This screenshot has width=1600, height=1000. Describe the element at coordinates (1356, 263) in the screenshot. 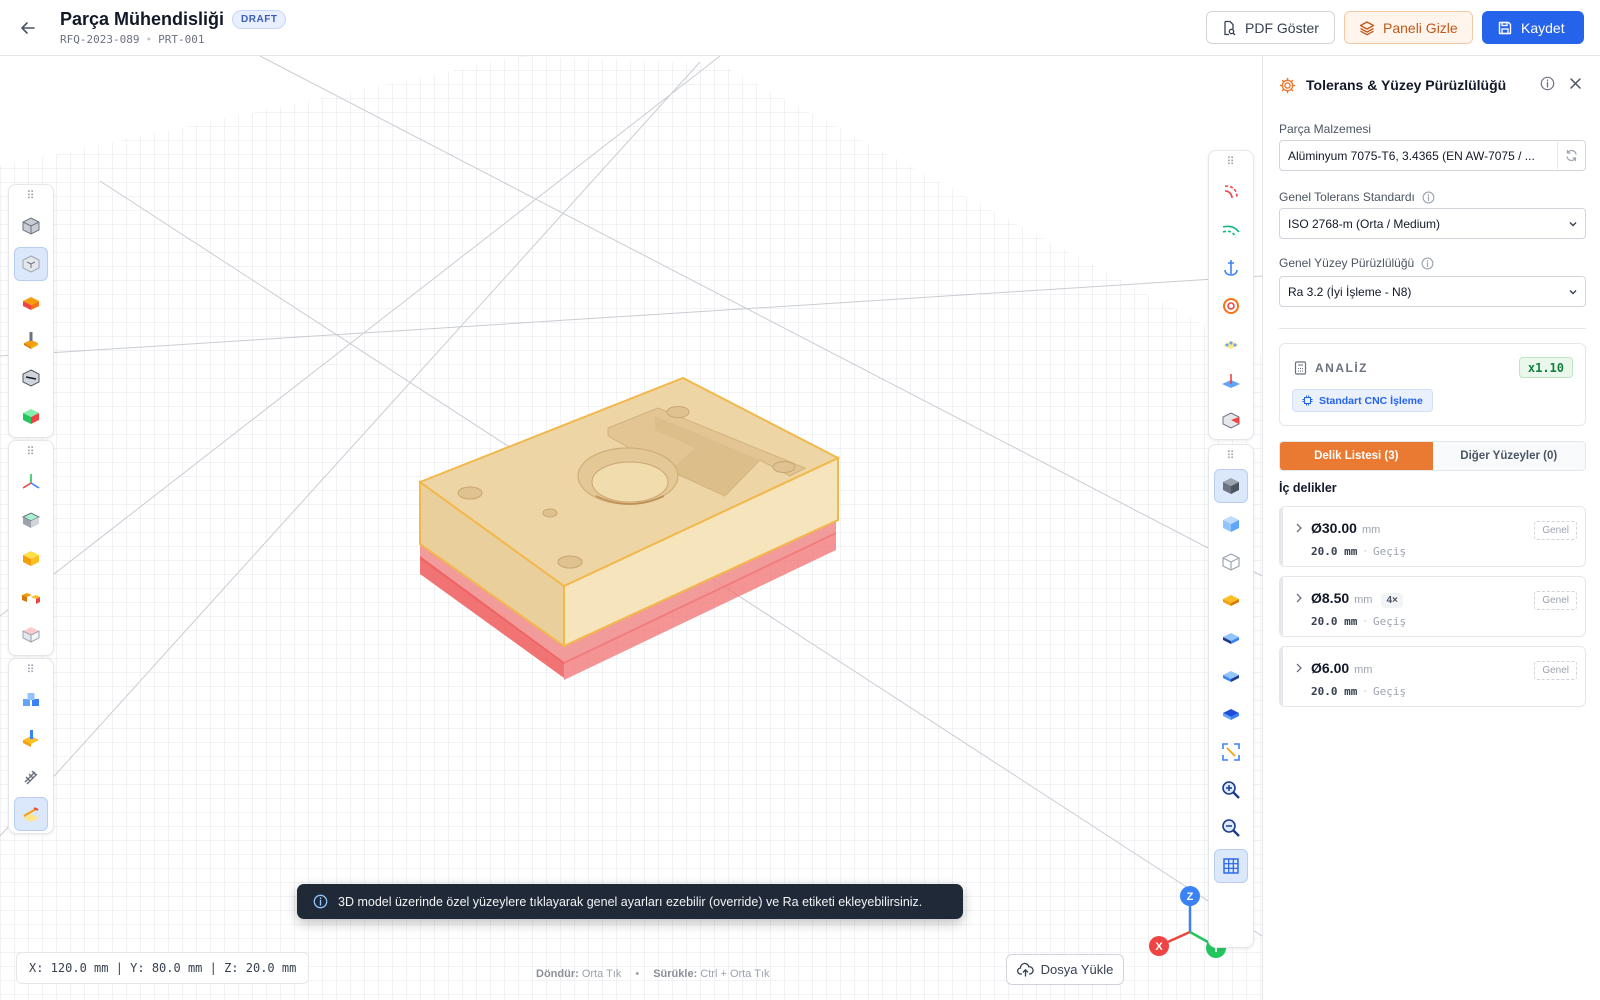

I see `roughness-label: Genel Yüzey Pürüzlülüğü` at that location.